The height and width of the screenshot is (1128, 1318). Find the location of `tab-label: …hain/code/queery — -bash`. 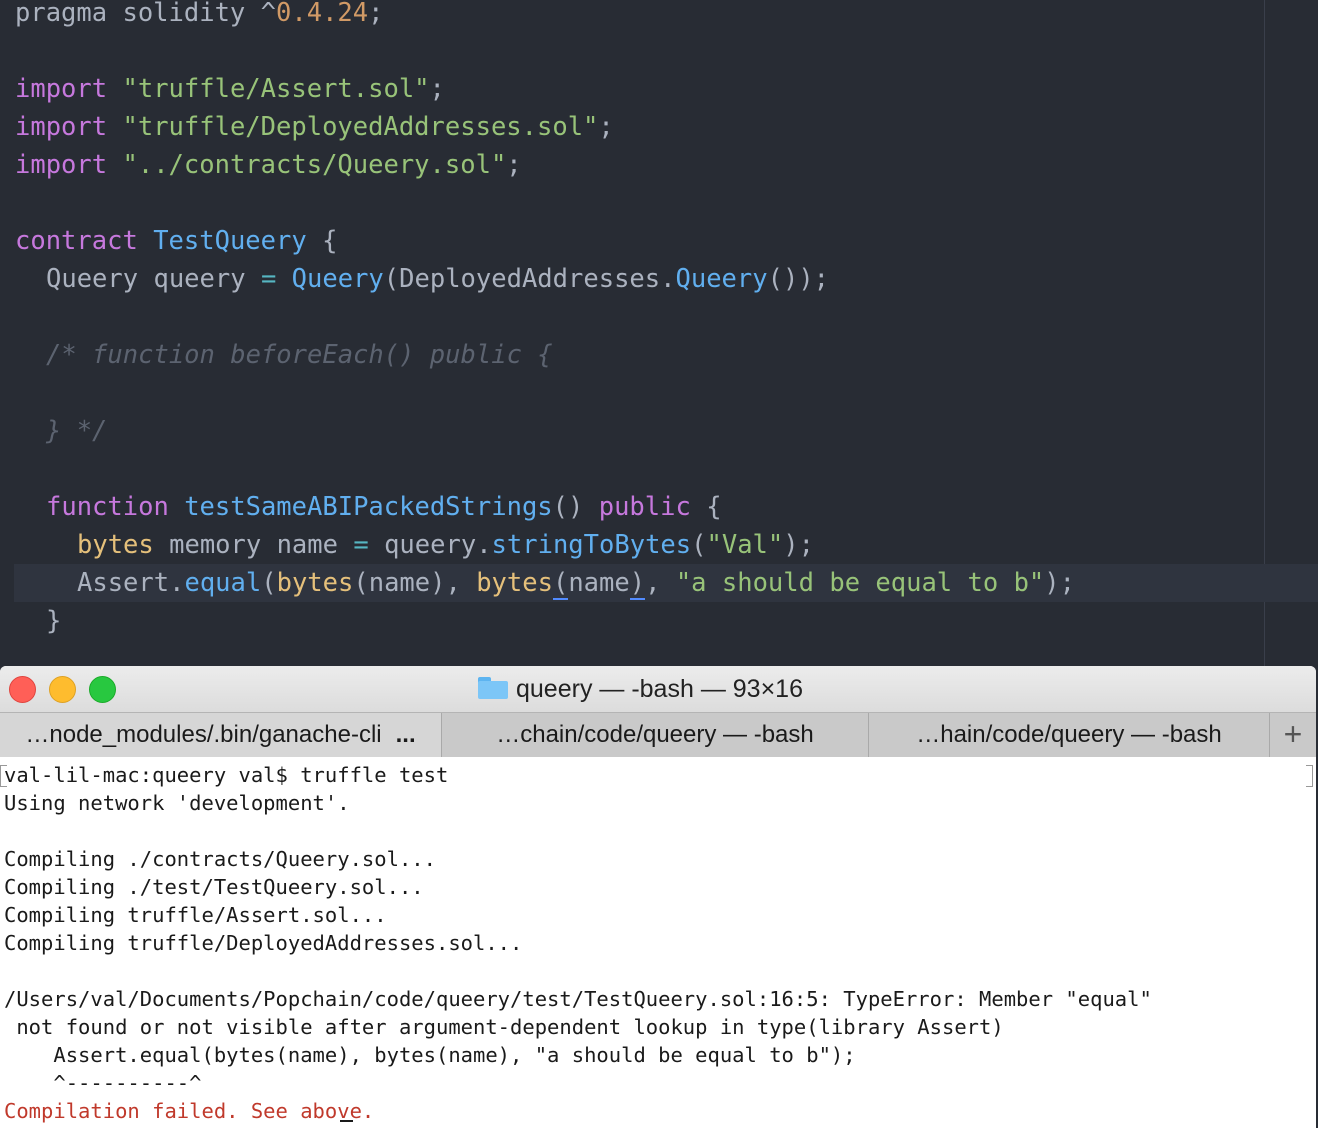

tab-label: …hain/code/queery — -bash is located at coordinates (1069, 734).